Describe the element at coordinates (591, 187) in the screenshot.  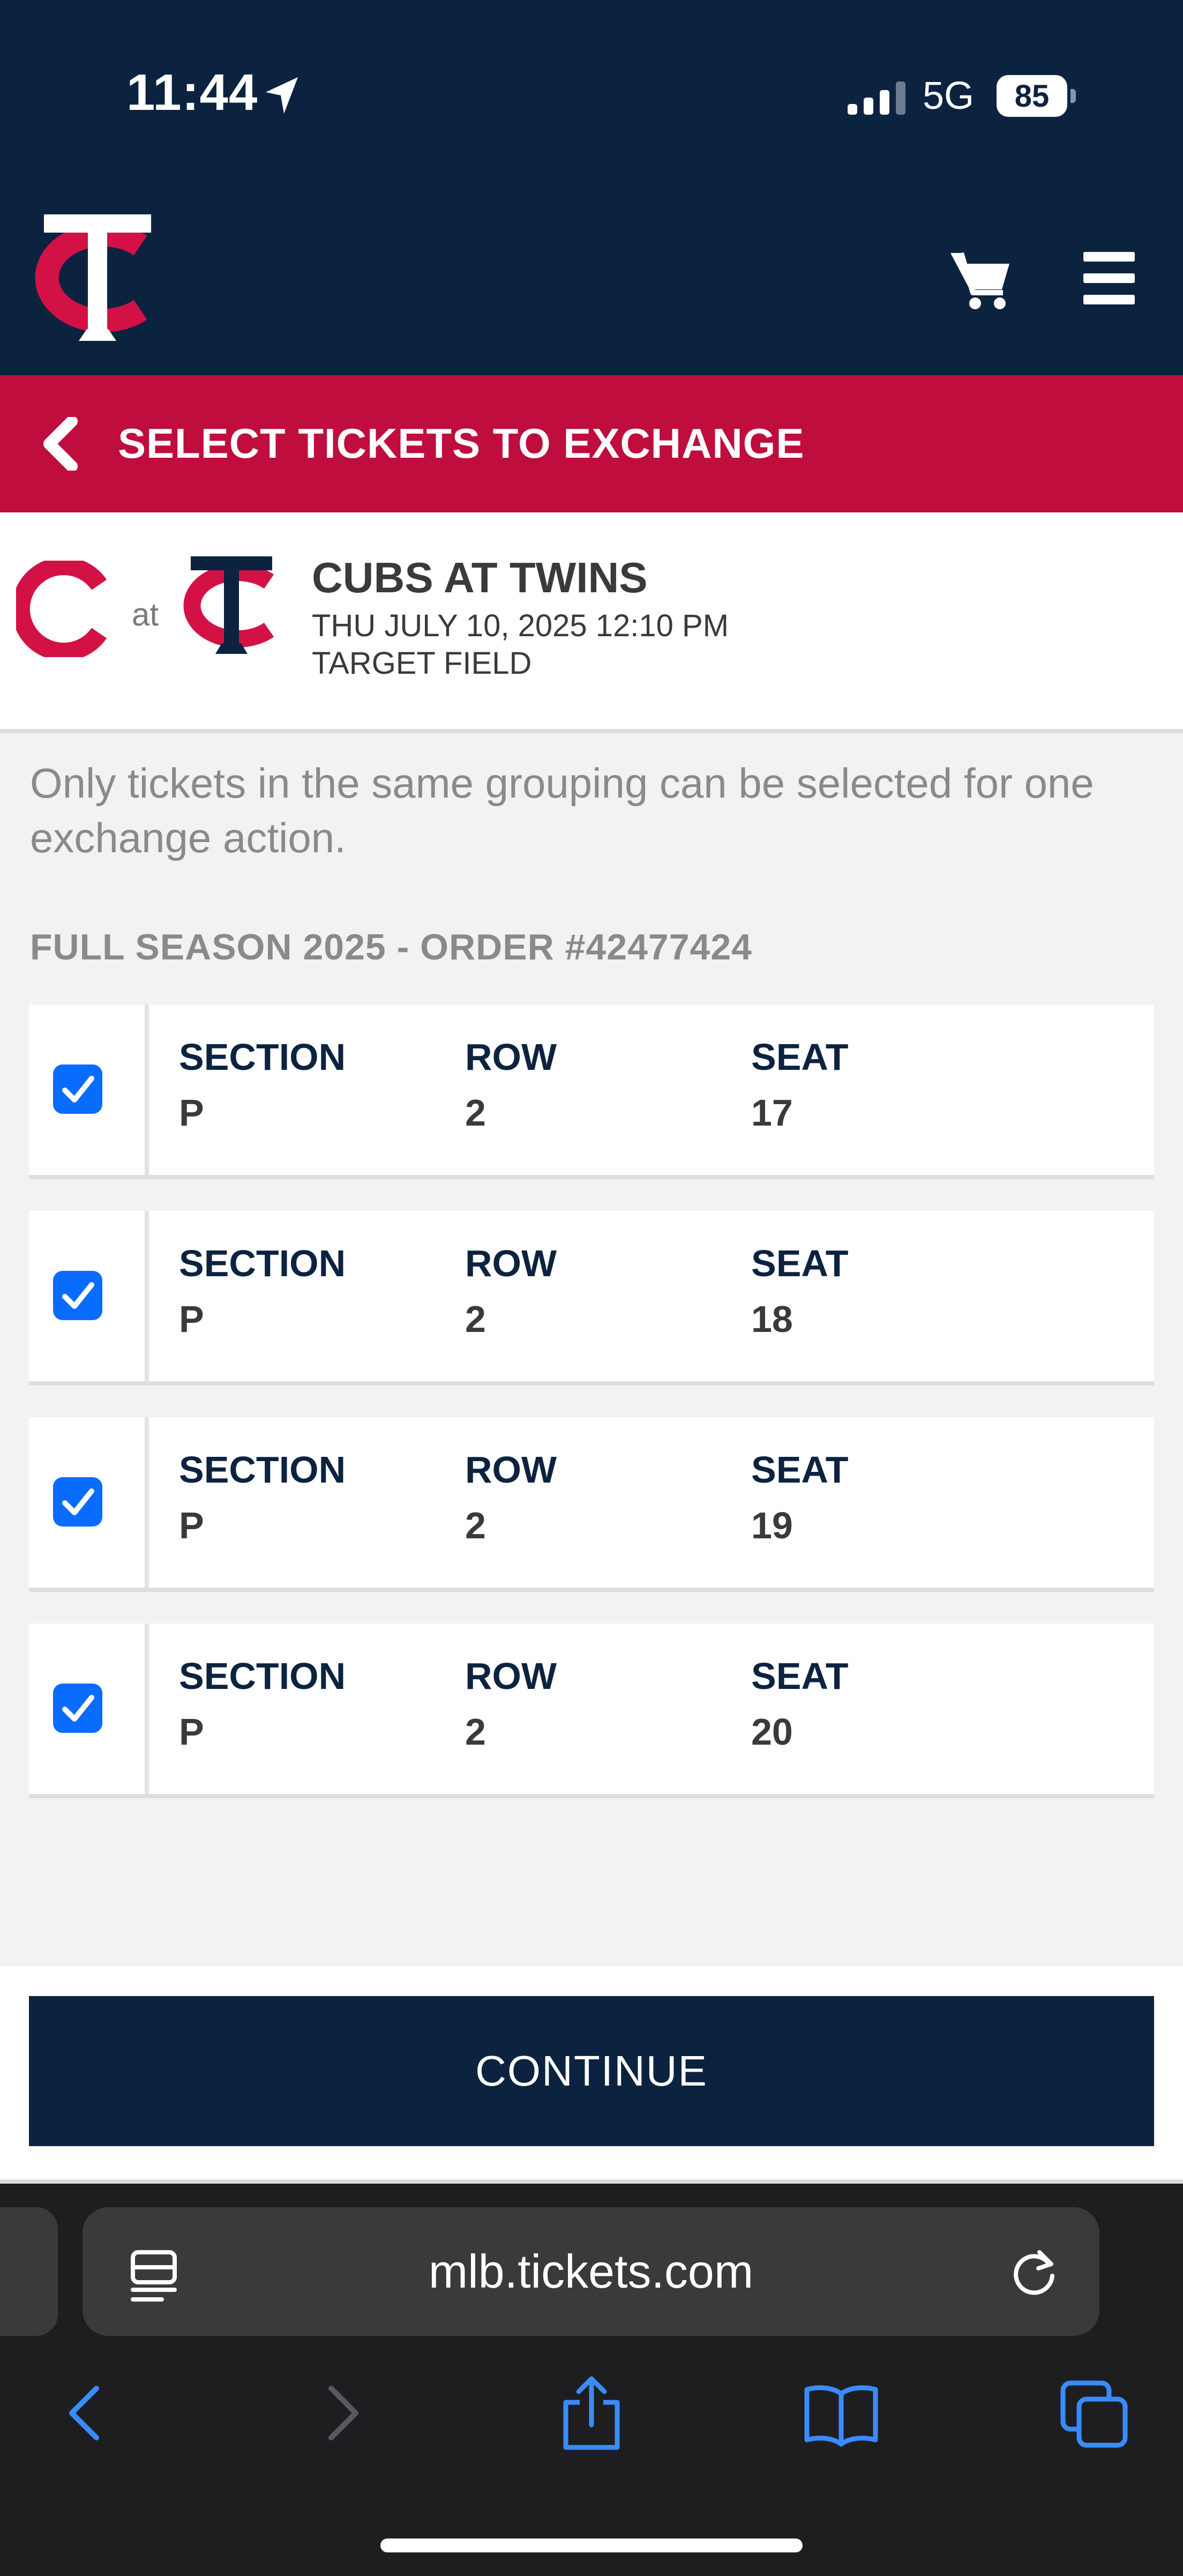
I see `app-header` at that location.